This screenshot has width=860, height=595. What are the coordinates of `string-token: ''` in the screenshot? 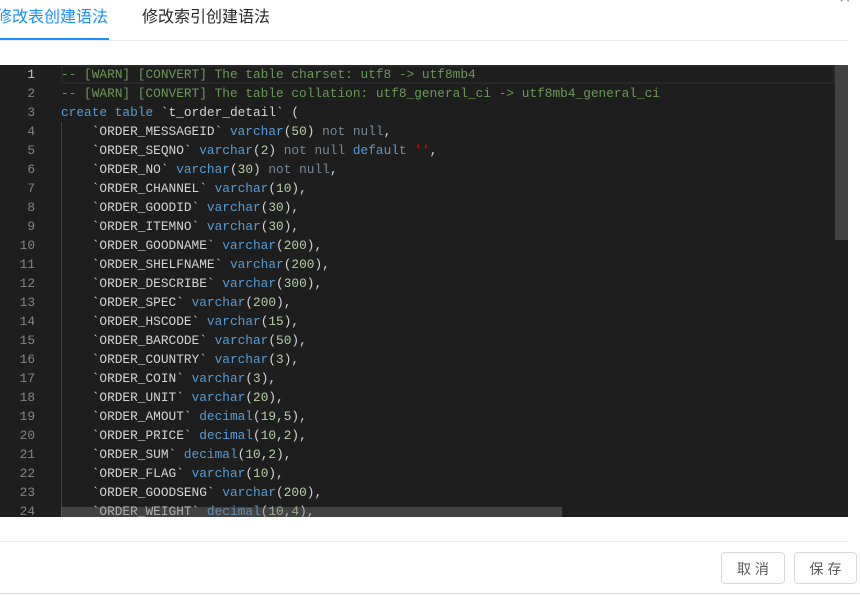 It's located at (422, 150).